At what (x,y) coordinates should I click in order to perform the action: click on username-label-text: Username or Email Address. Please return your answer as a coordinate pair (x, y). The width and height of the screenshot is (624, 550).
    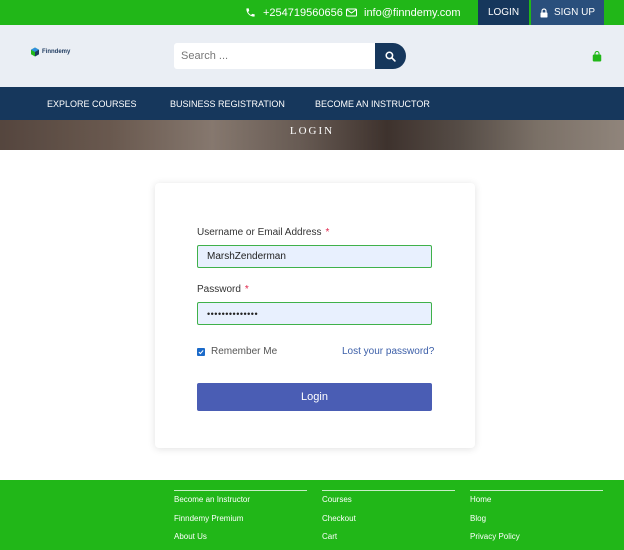
    Looking at the image, I should click on (259, 232).